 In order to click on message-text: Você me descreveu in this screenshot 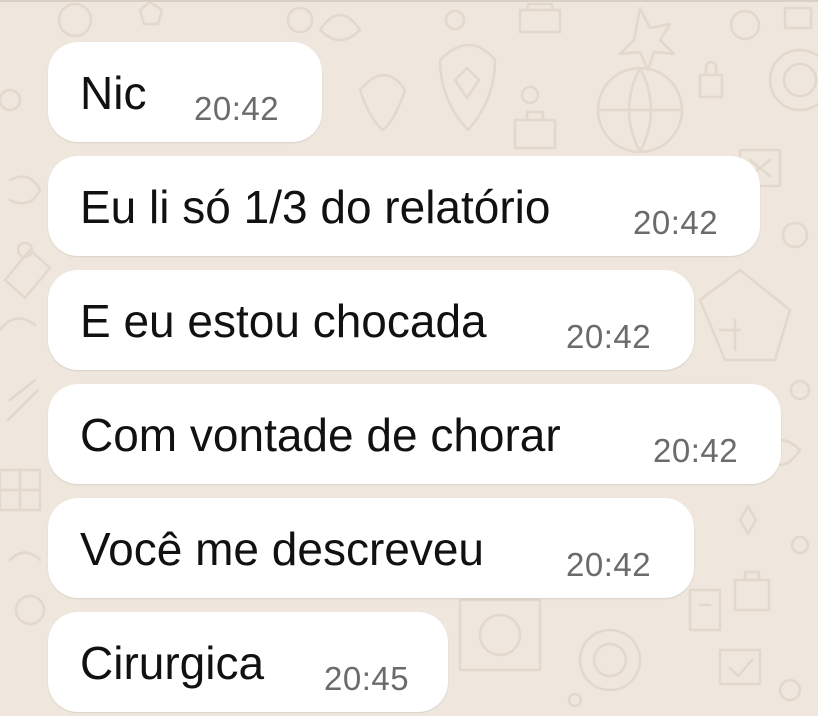, I will do `click(282, 549)`.